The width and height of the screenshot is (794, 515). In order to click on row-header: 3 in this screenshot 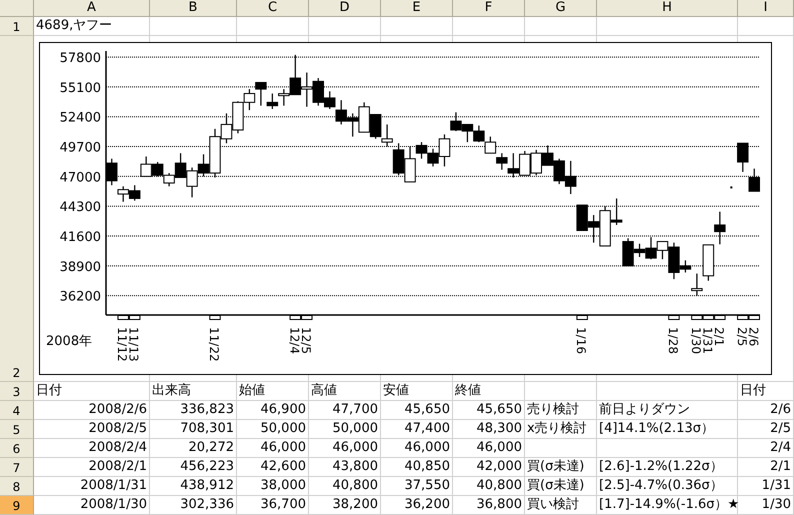, I will do `click(17, 391)`.